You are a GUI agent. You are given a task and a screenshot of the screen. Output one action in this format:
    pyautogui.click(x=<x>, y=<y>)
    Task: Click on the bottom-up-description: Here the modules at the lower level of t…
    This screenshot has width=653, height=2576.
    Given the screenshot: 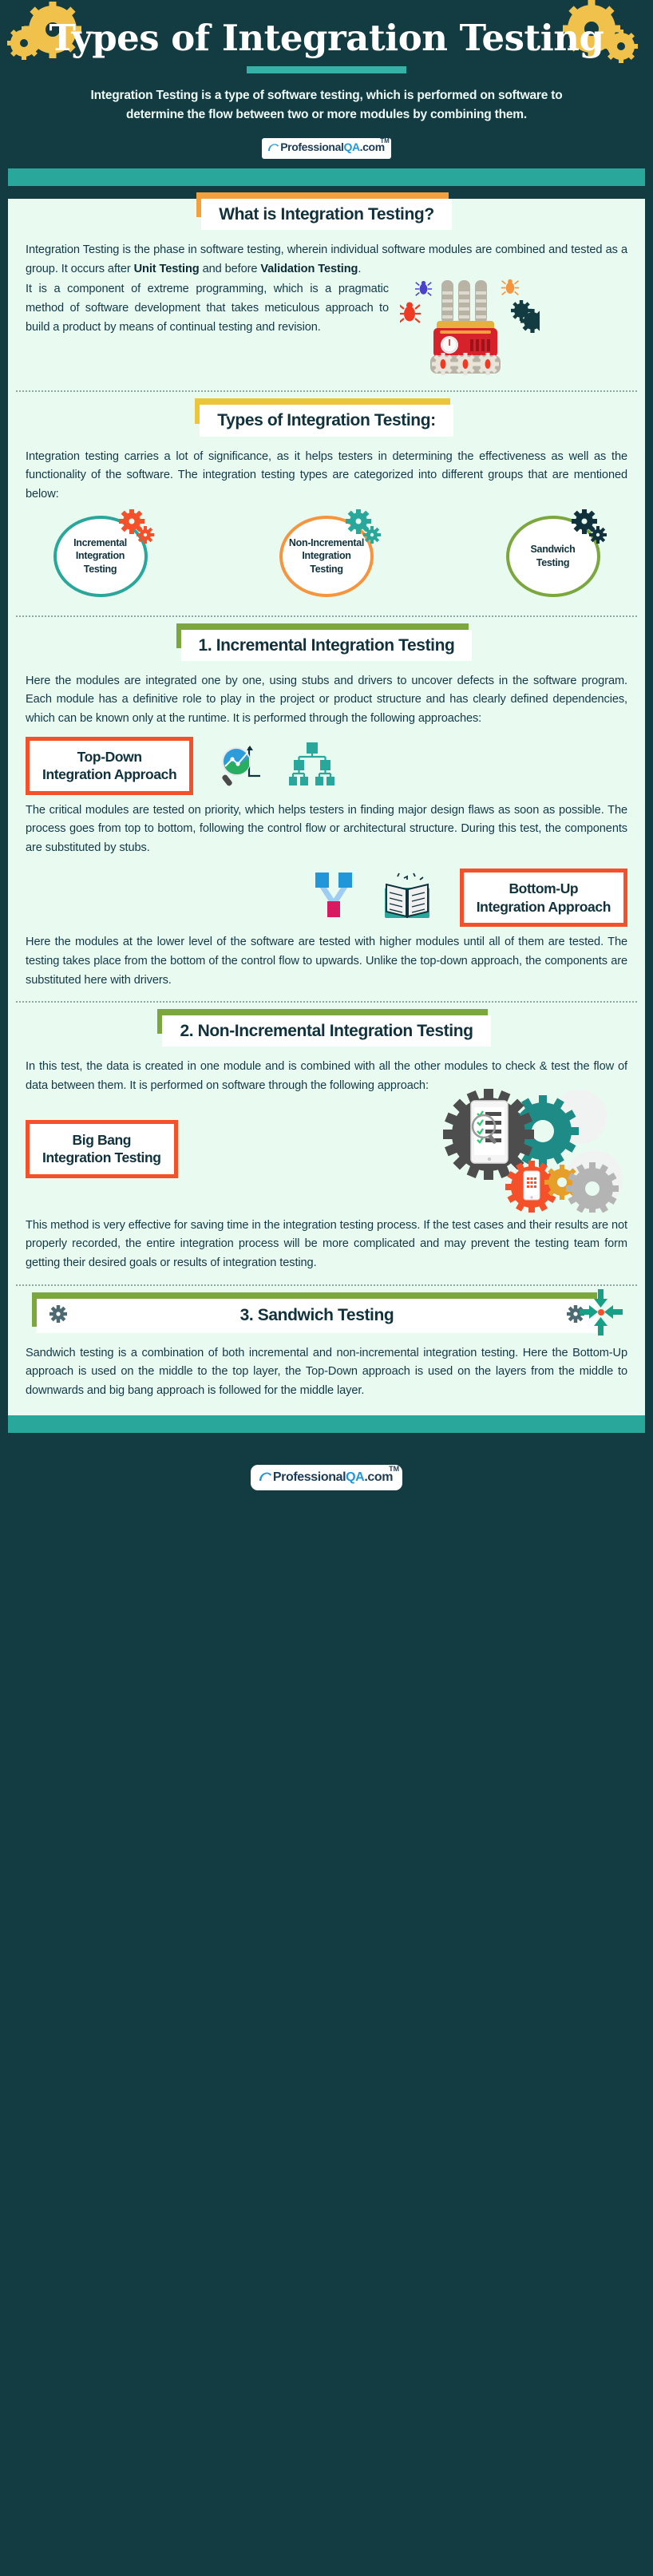 What is the action you would take?
    pyautogui.click(x=326, y=962)
    